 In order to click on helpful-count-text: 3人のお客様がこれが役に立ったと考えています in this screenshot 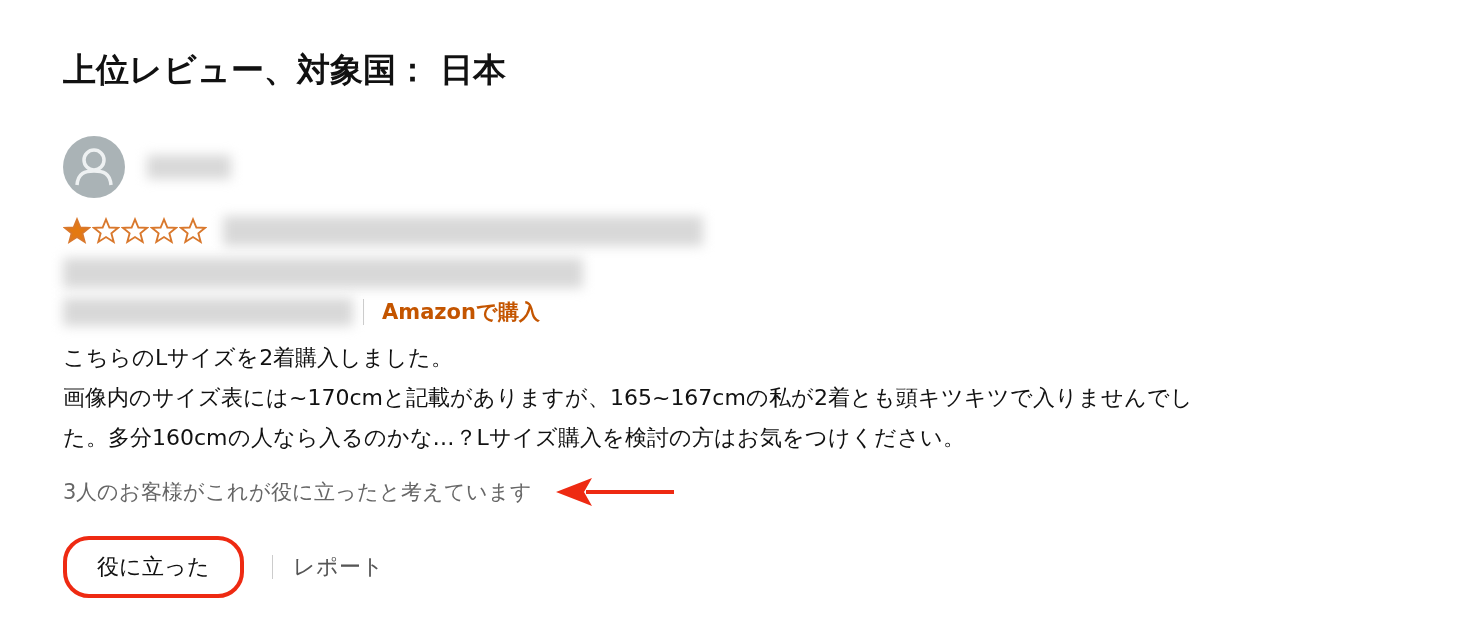, I will do `click(298, 492)`.